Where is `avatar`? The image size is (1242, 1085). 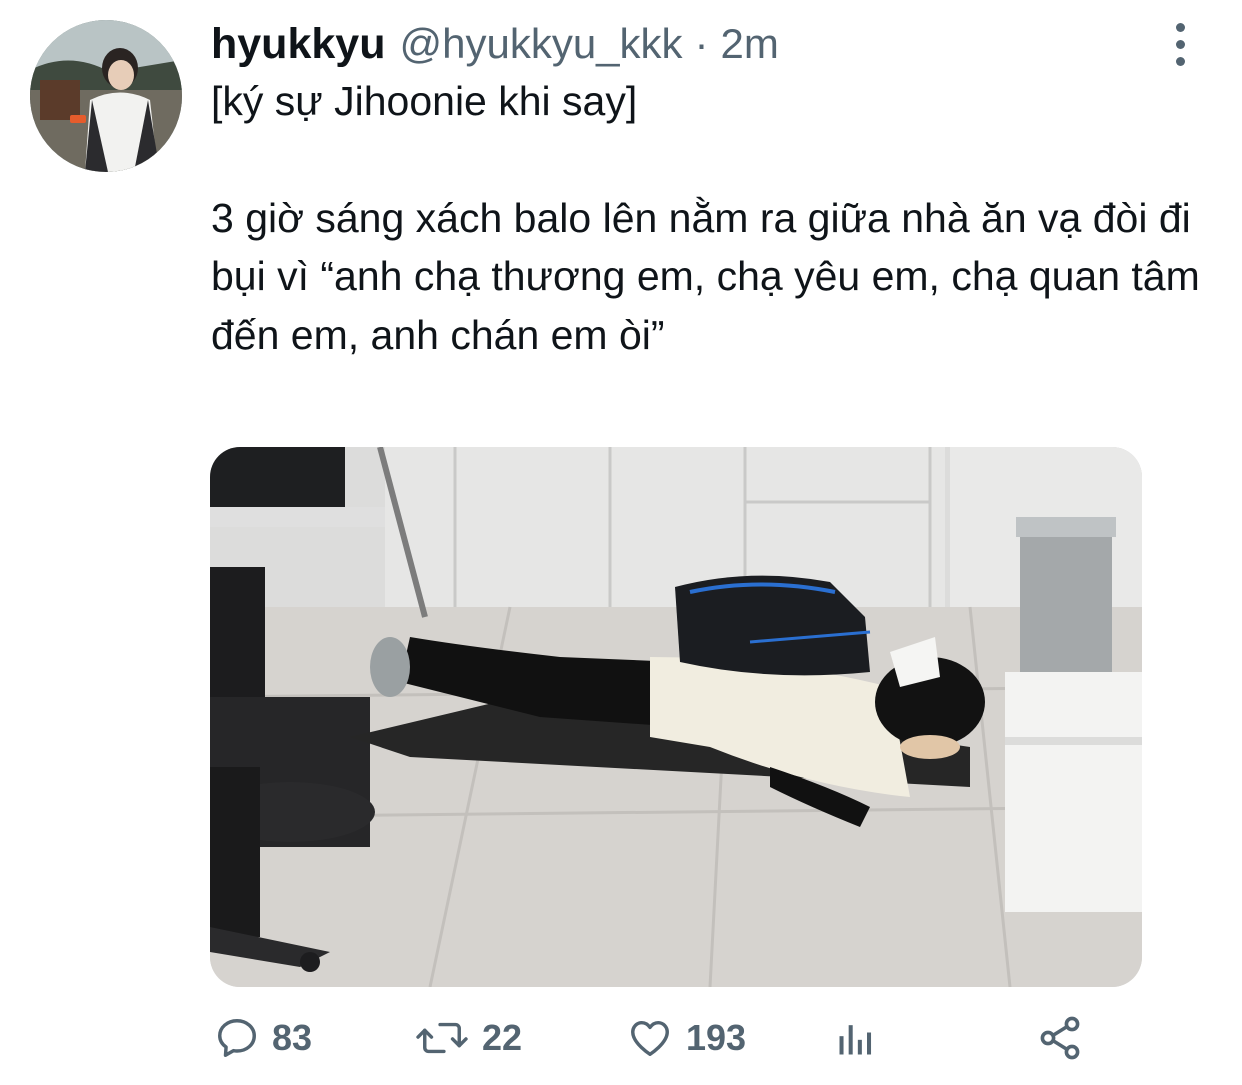 avatar is located at coordinates (106, 96).